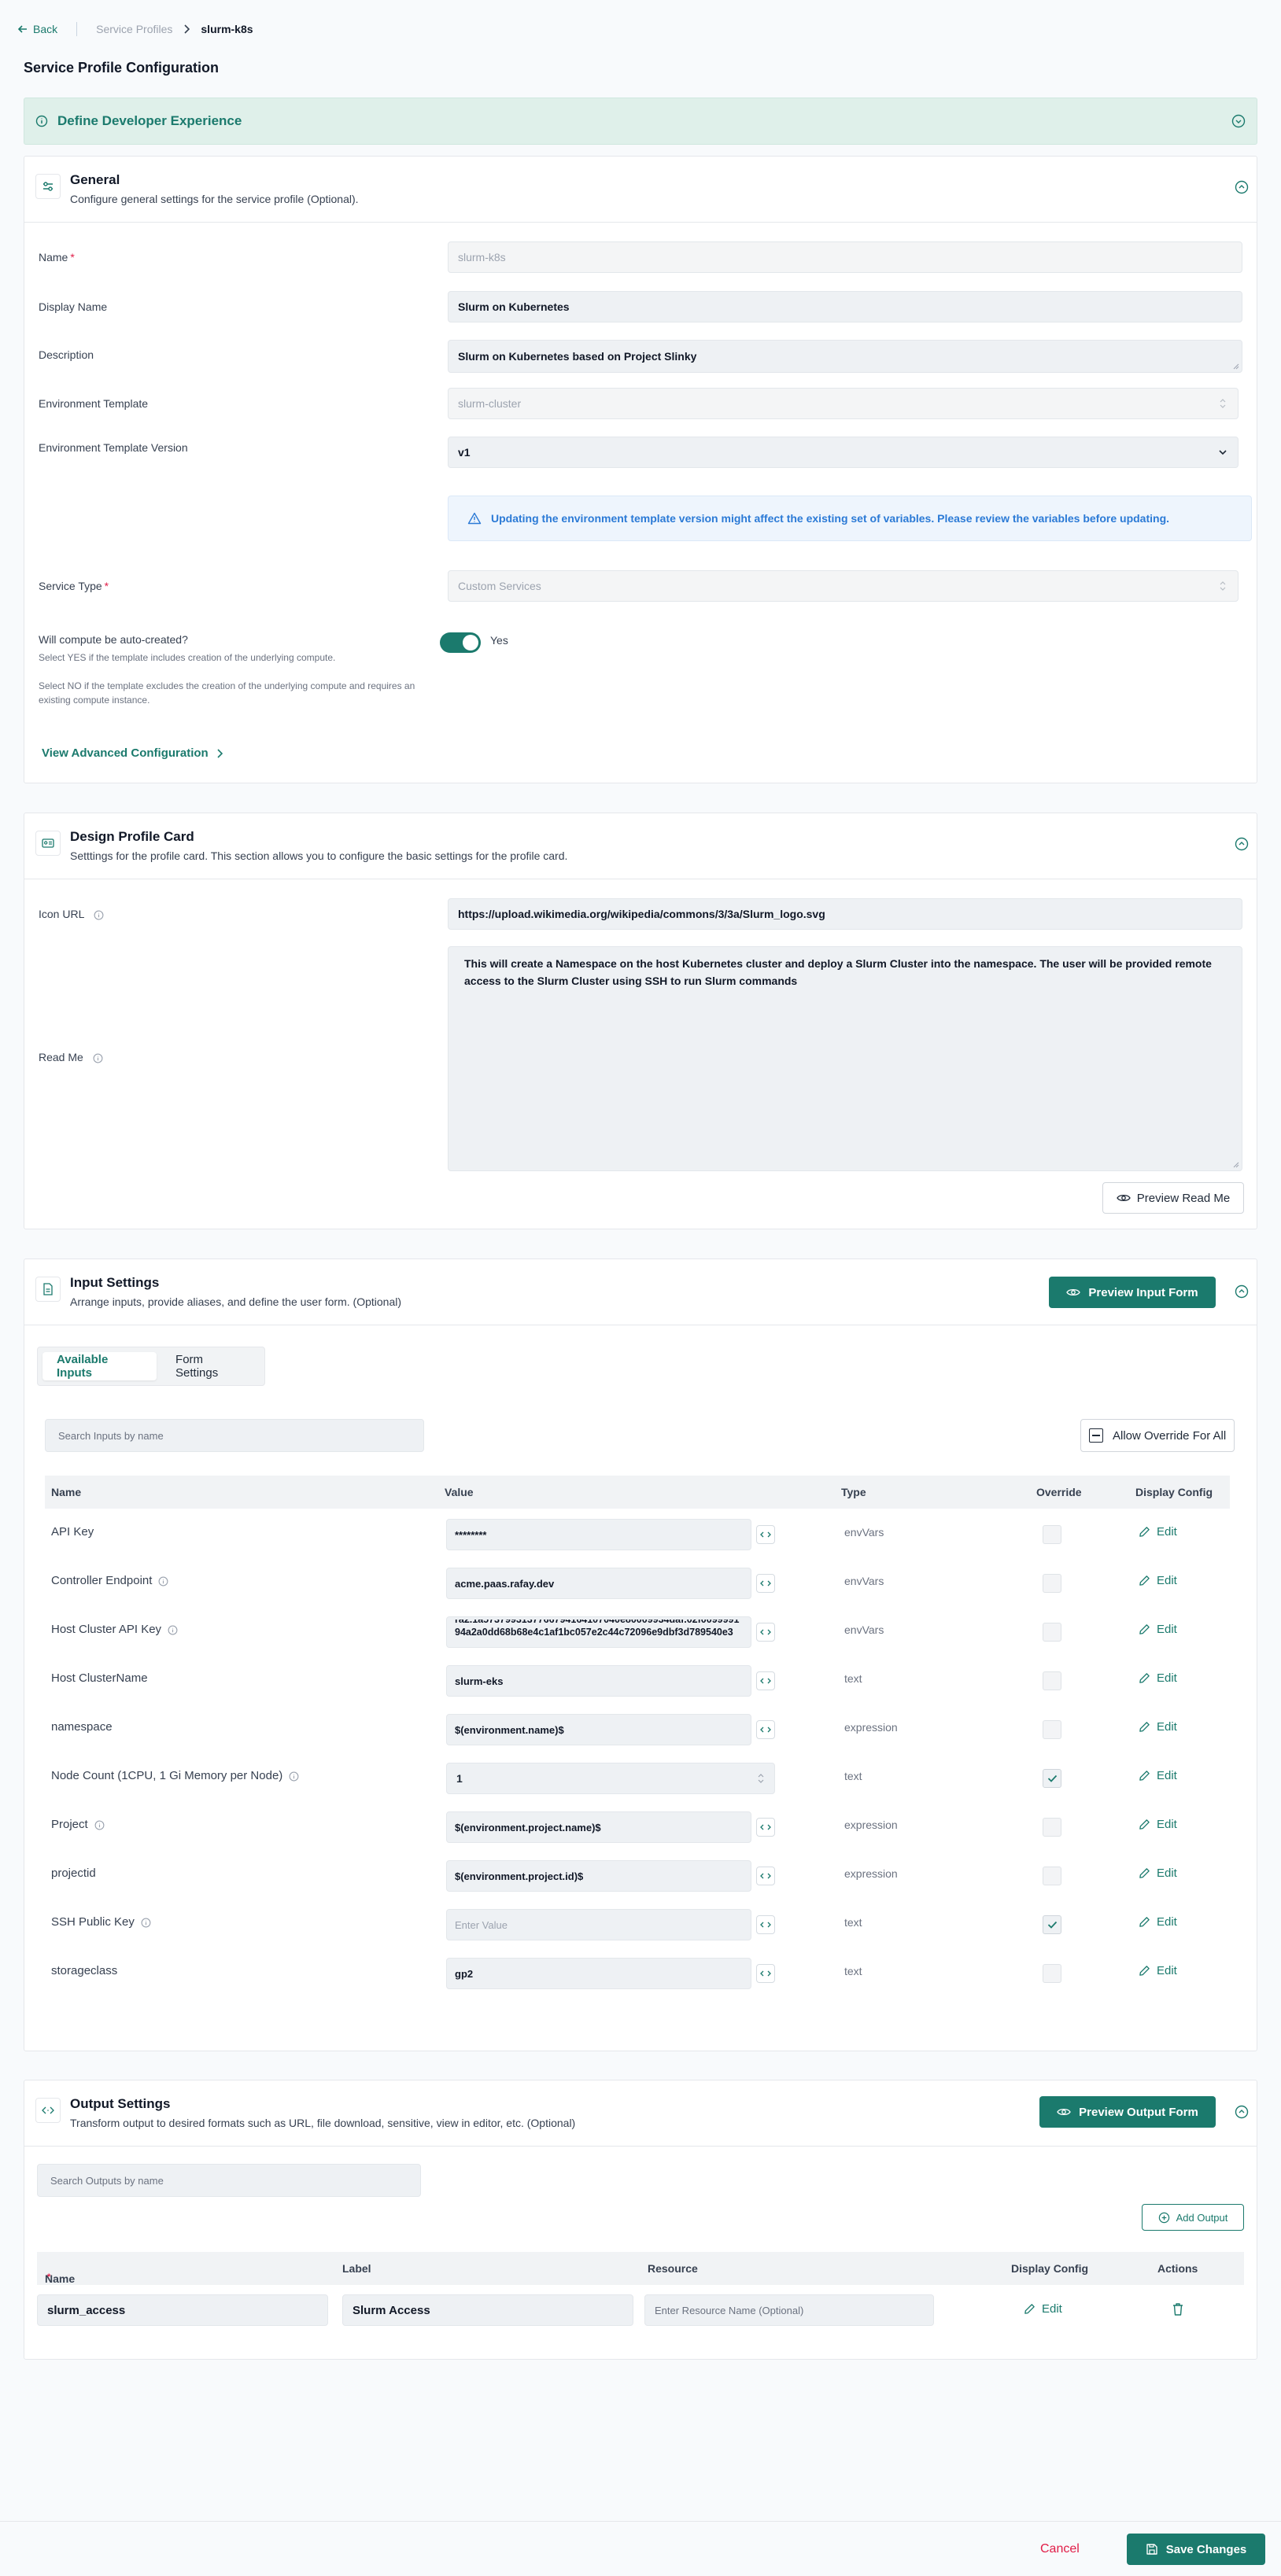  Describe the element at coordinates (98, 1058) in the screenshot. I see `info-icon` at that location.